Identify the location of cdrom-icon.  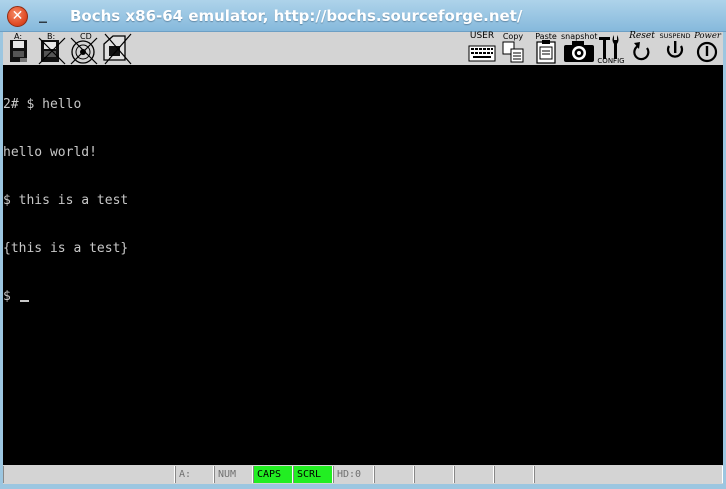
(84, 51).